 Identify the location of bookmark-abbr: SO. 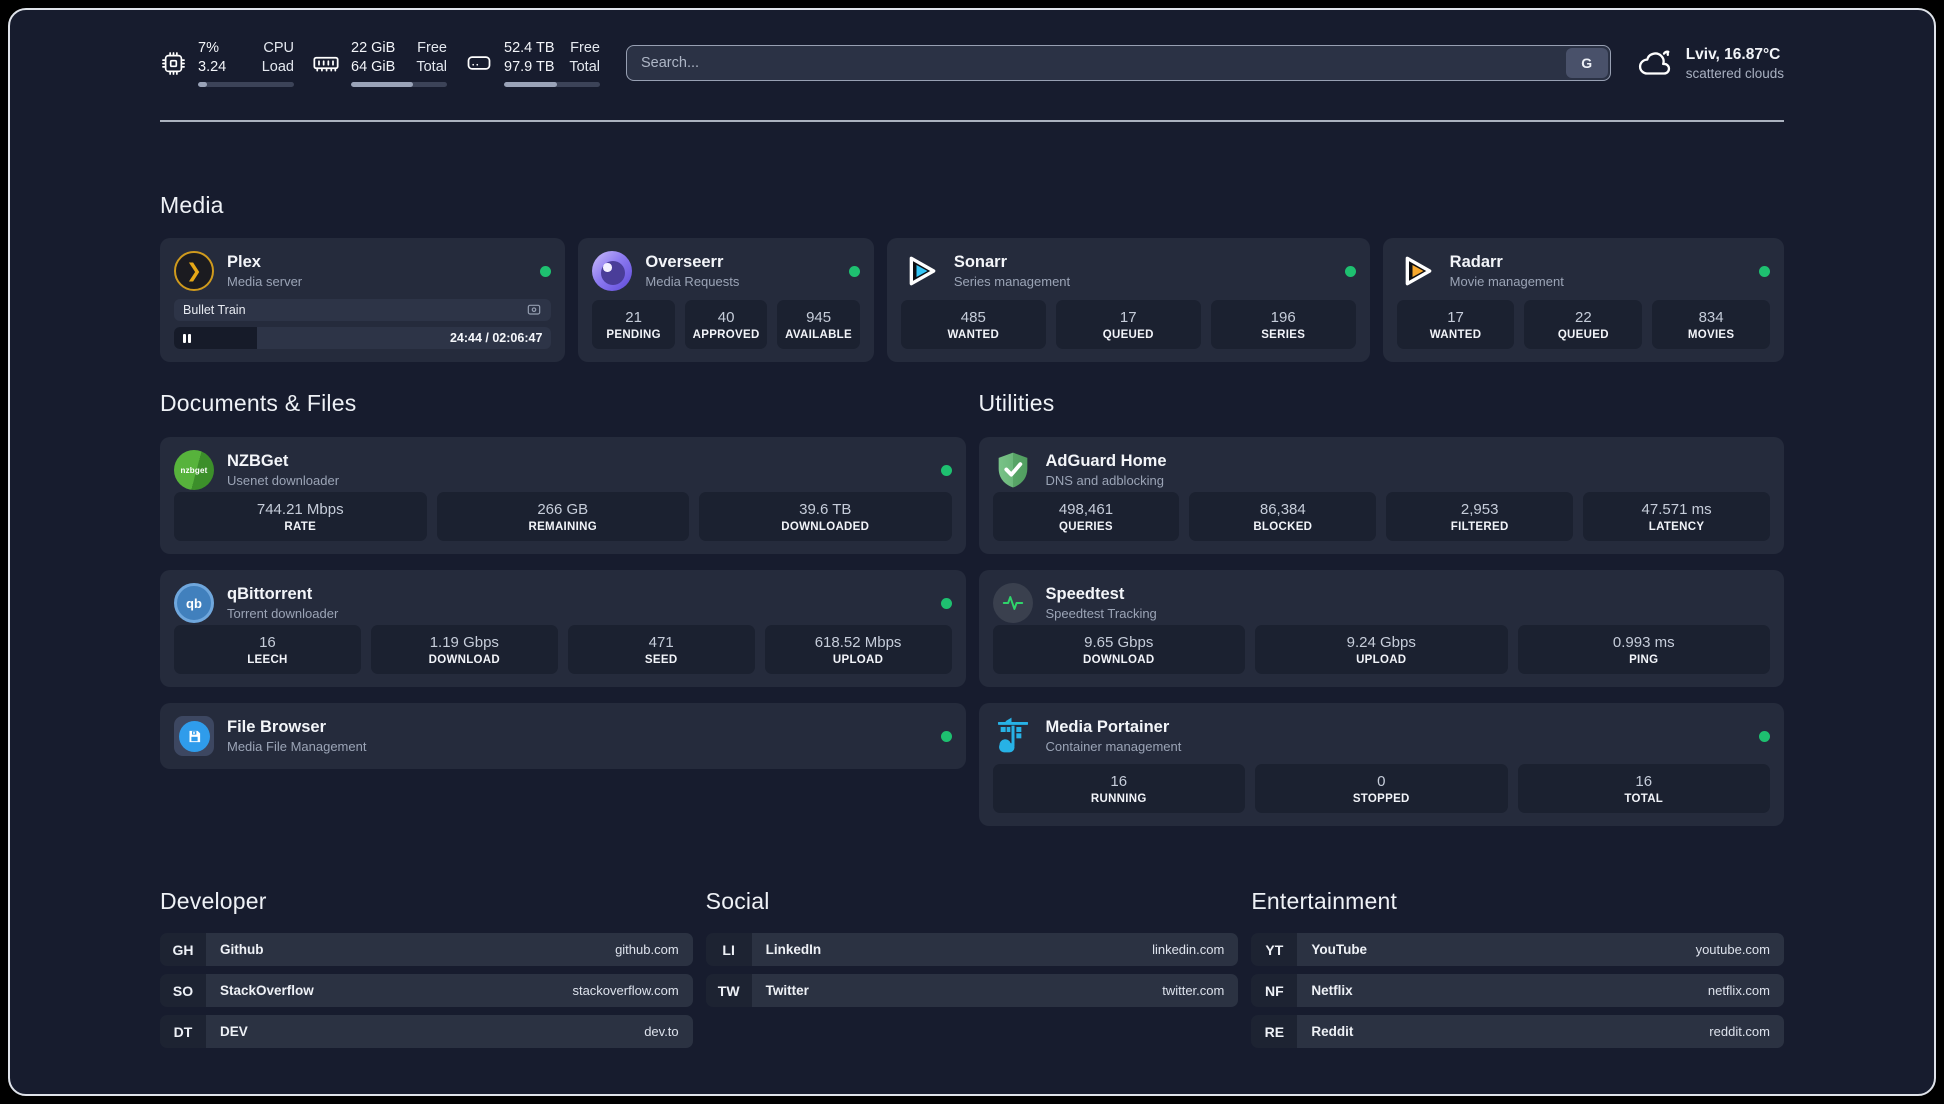
(183, 990).